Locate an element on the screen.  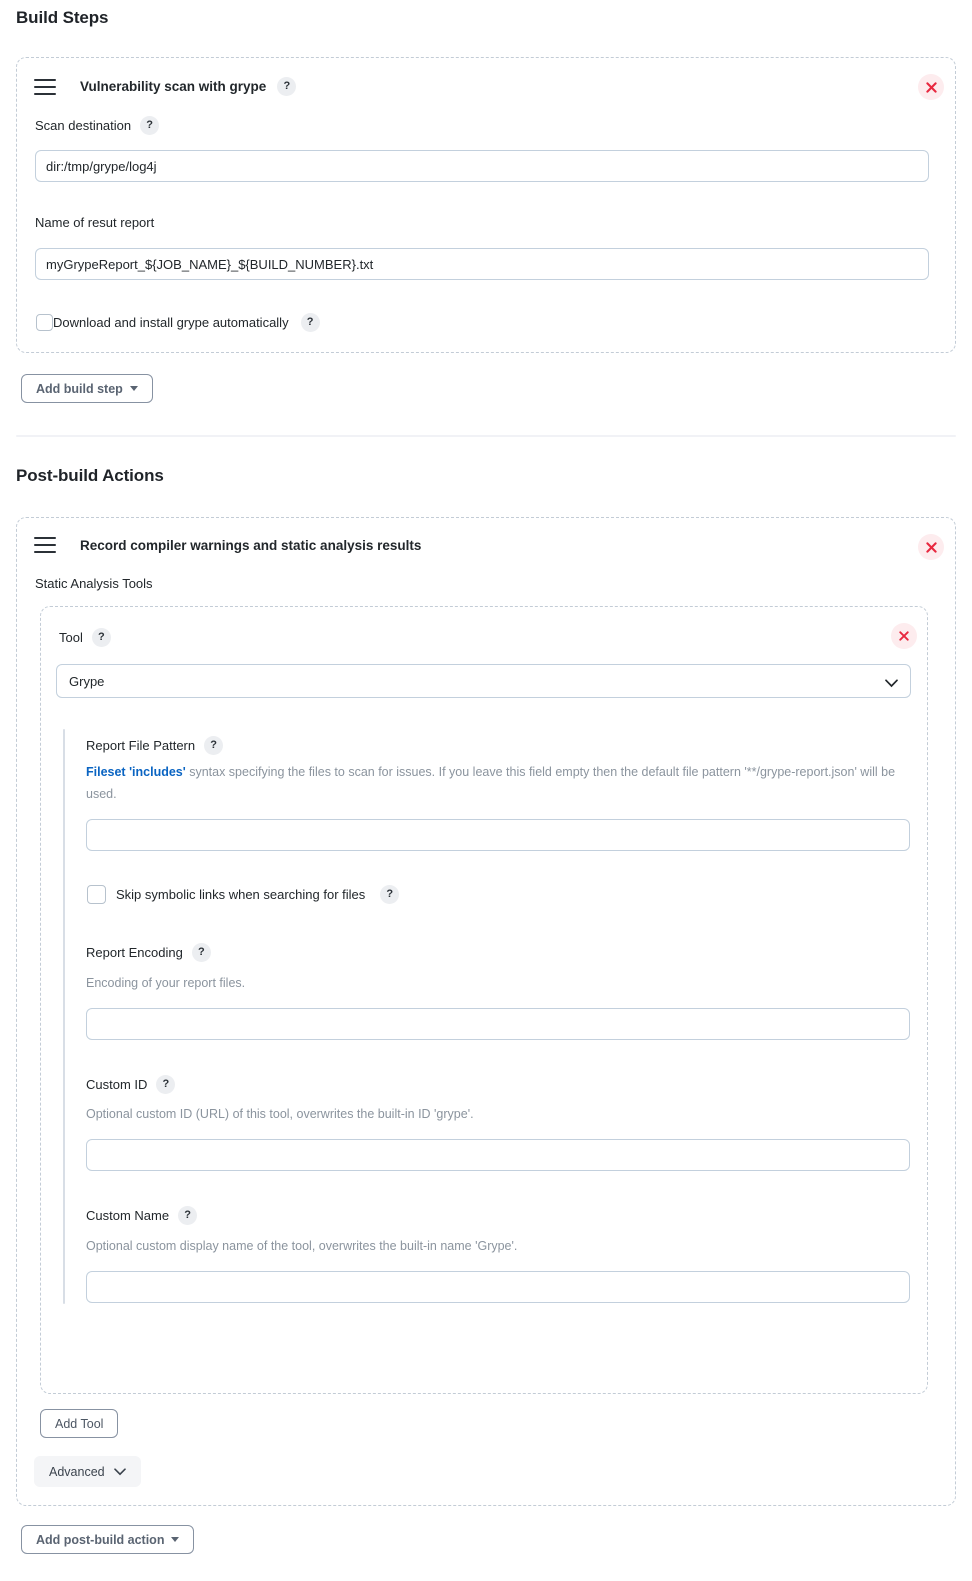
tool-label-group: Tool ? is located at coordinates (85, 637).